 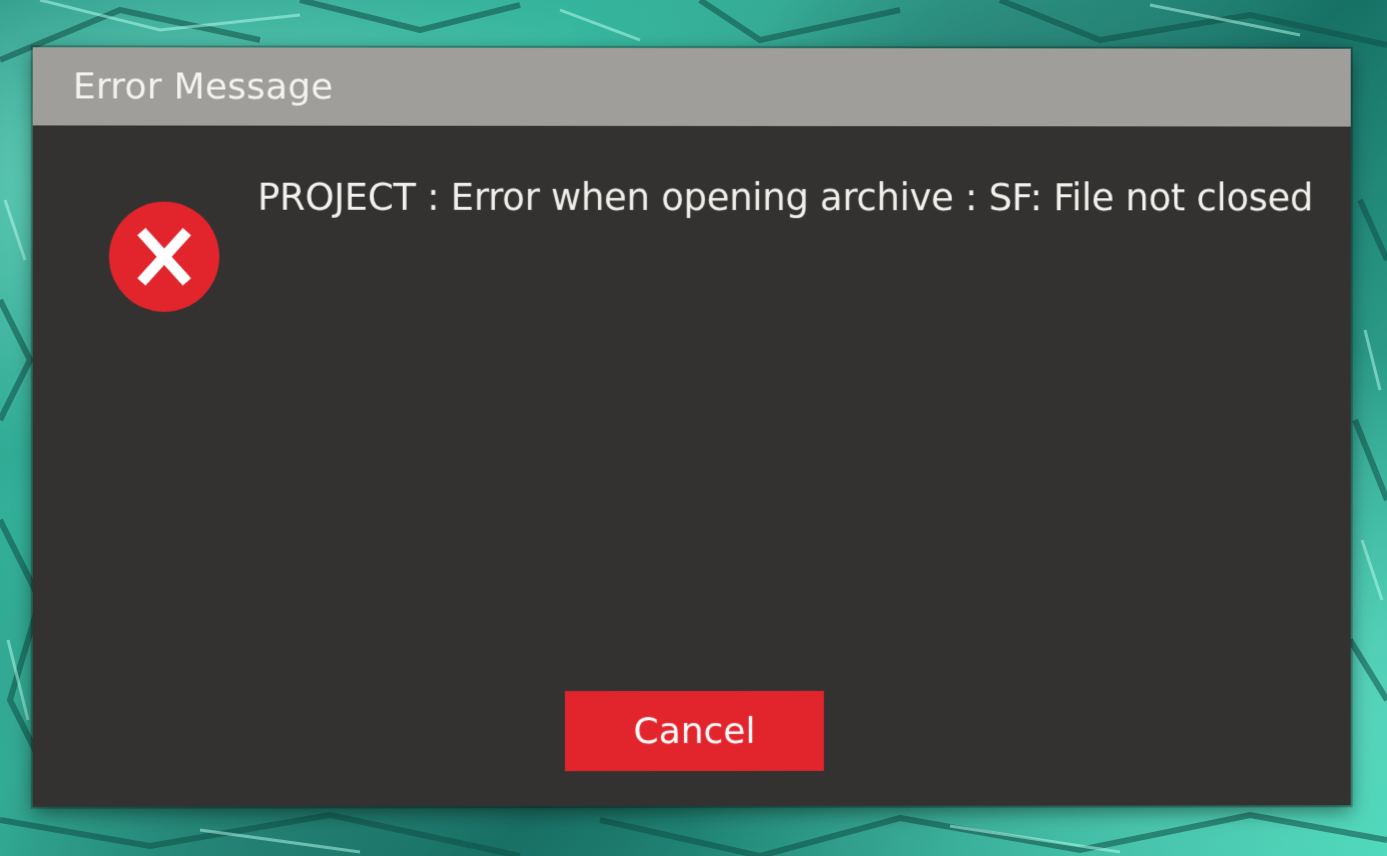 I want to click on error-icon, so click(x=164, y=256).